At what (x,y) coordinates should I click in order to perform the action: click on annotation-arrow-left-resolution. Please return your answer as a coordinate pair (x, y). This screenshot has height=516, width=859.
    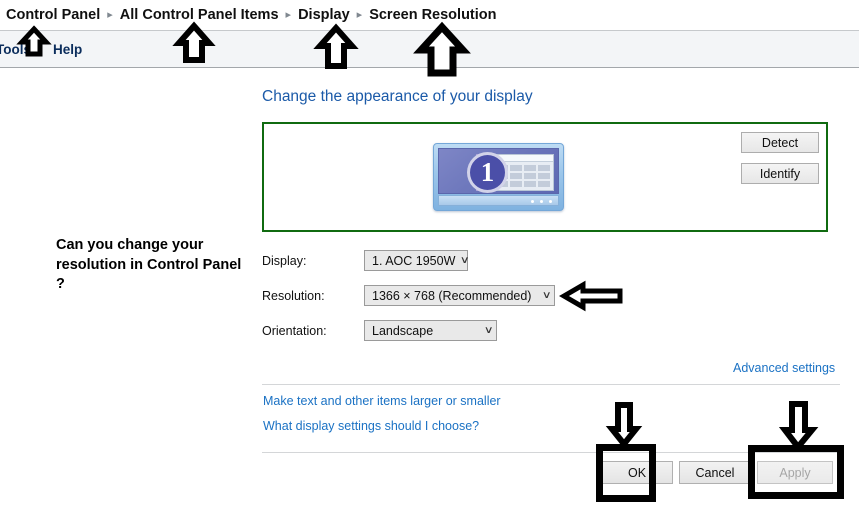
    Looking at the image, I should click on (591, 296).